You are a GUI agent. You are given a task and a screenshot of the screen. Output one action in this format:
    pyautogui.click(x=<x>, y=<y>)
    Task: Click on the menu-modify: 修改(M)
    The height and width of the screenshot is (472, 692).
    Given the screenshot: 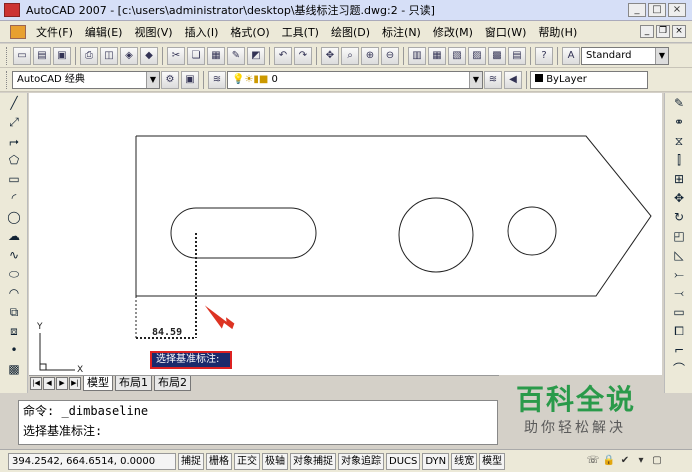 What is the action you would take?
    pyautogui.click(x=453, y=32)
    